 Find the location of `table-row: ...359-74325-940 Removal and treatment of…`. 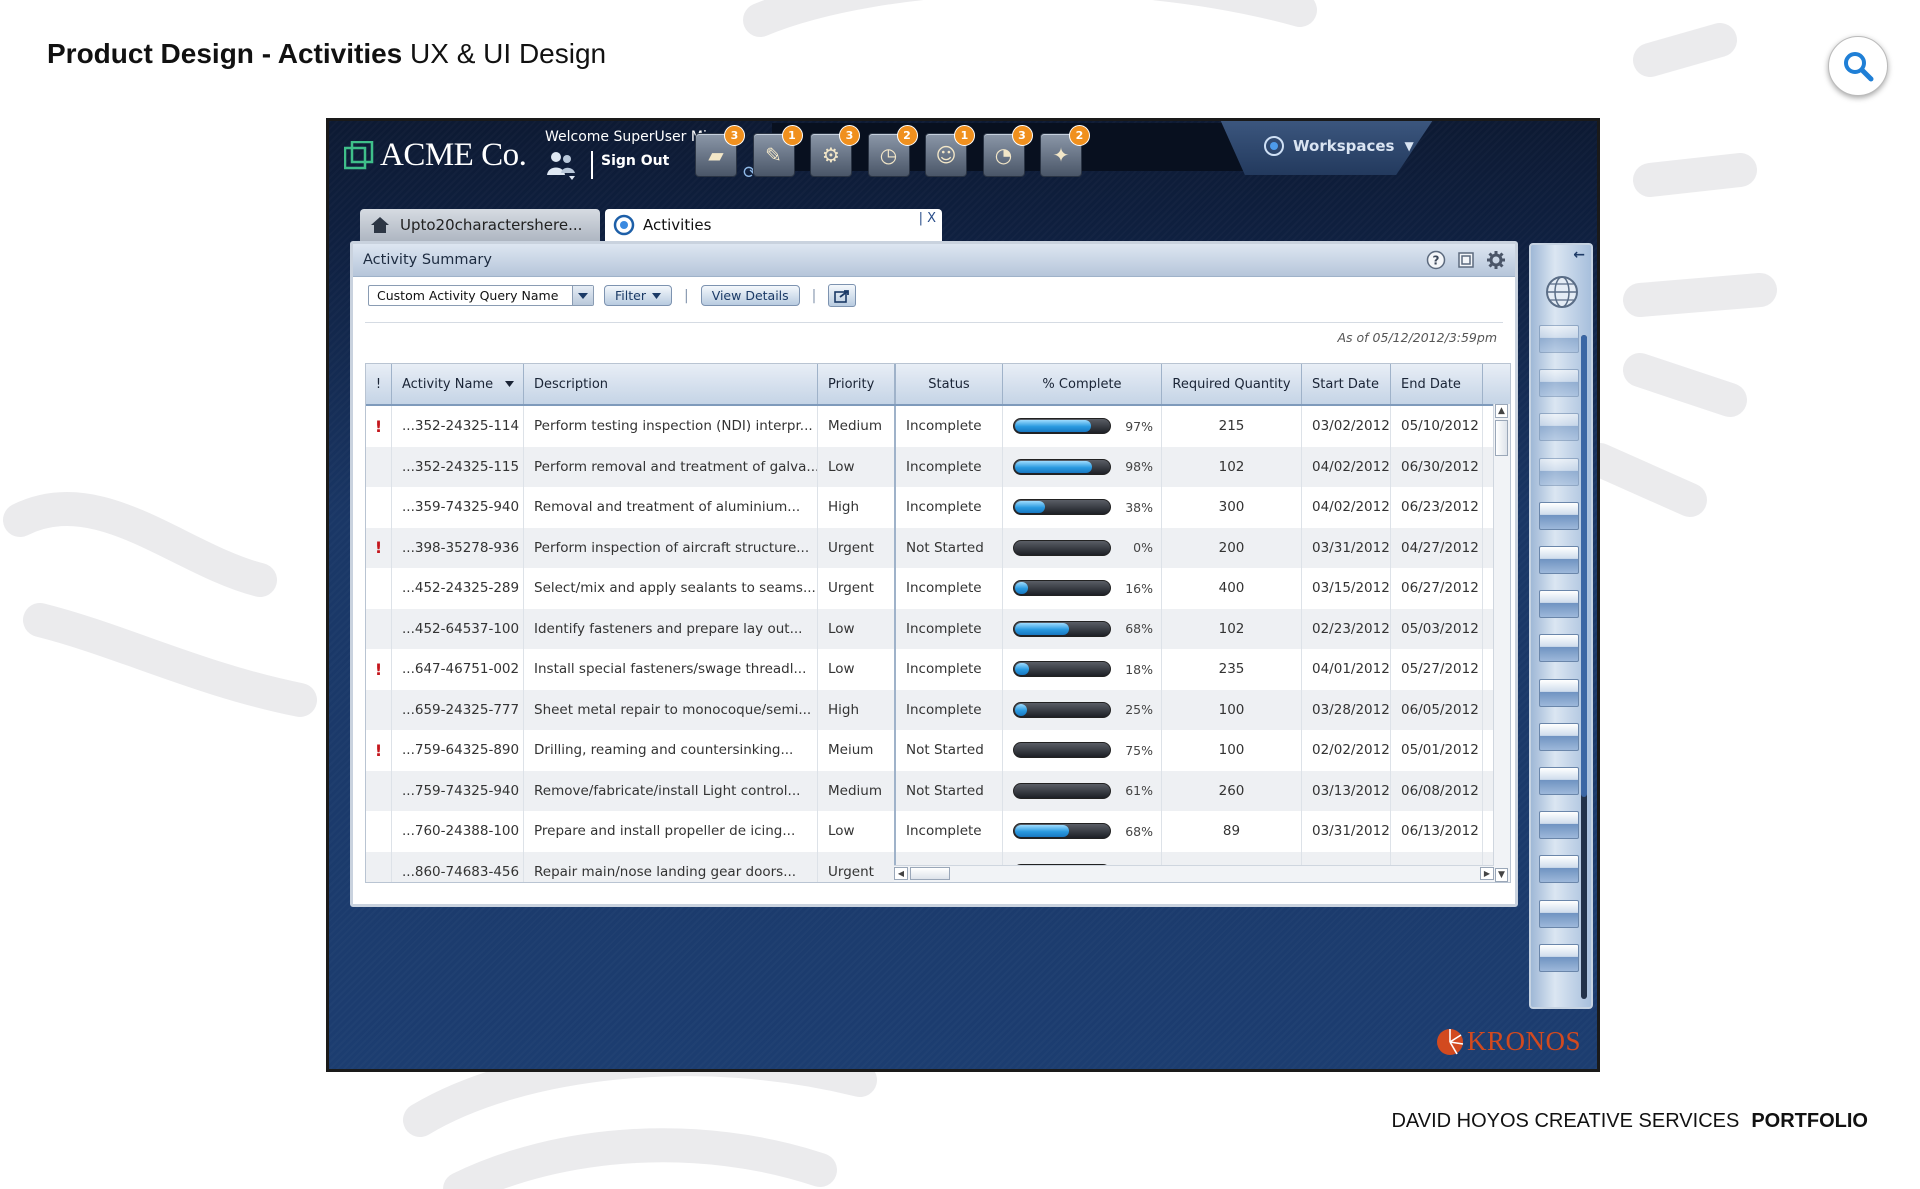

table-row: ...359-74325-940 Removal and treatment of… is located at coordinates (938, 507).